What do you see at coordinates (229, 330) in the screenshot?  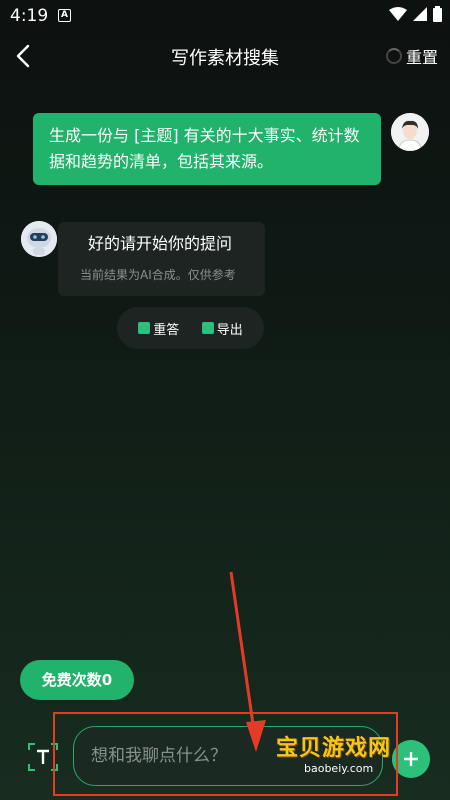 I see `export-label: 导出` at bounding box center [229, 330].